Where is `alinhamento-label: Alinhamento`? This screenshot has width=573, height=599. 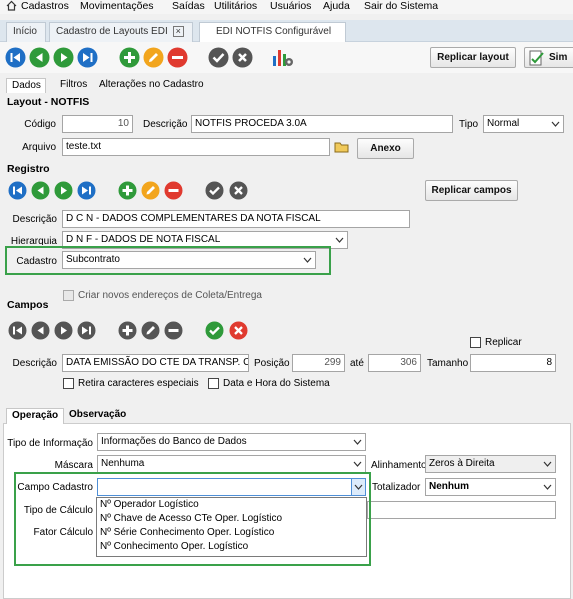
alinhamento-label: Alinhamento is located at coordinates (399, 465).